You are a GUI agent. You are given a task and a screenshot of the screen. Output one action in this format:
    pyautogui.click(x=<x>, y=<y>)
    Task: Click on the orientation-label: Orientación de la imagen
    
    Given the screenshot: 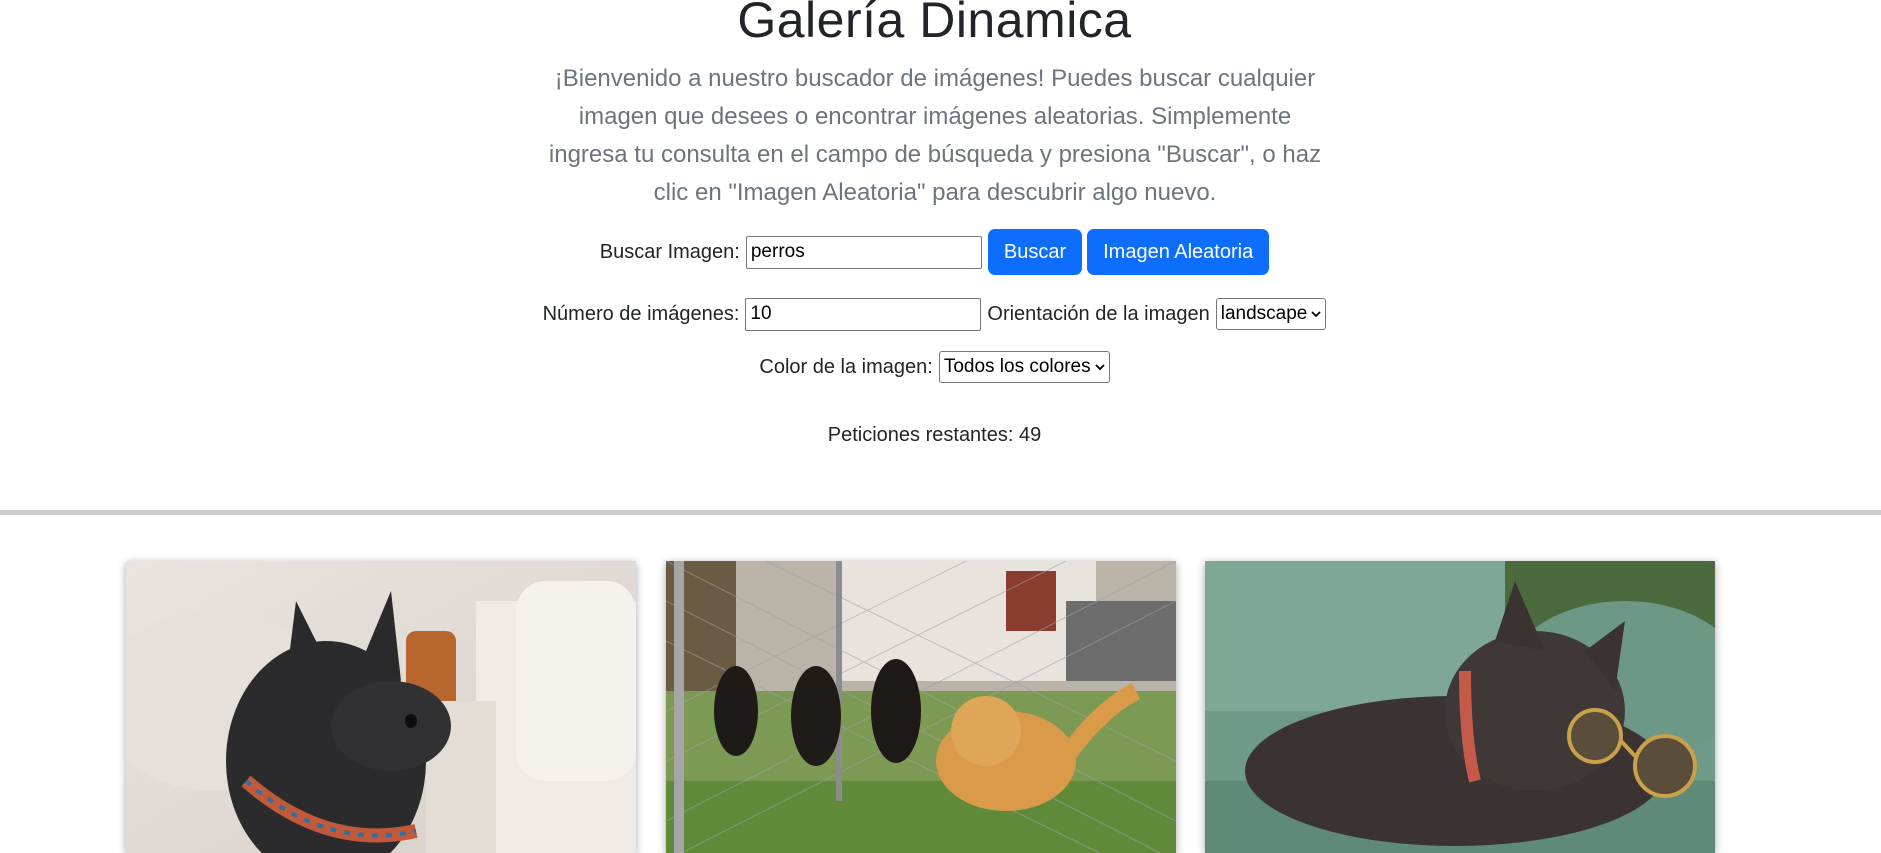 What is the action you would take?
    pyautogui.click(x=1098, y=313)
    